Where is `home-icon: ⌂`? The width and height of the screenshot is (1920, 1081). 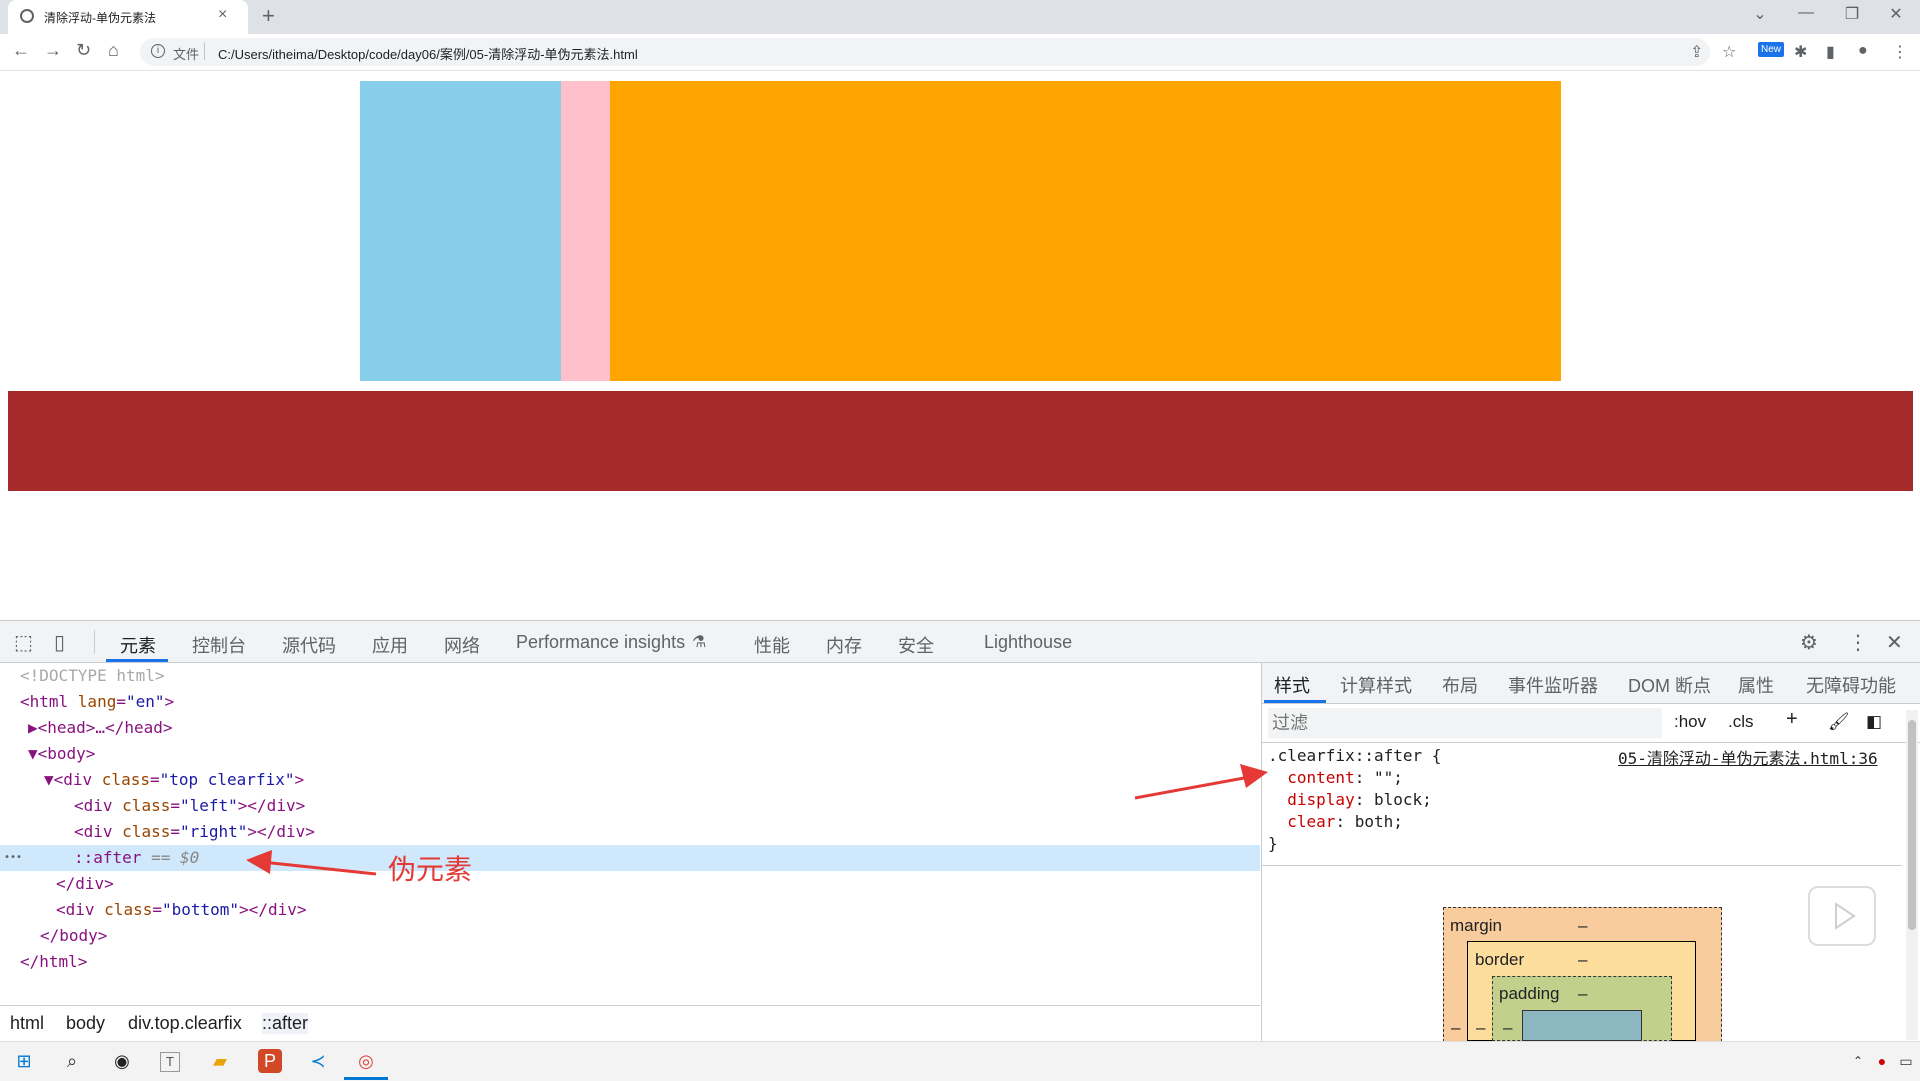 home-icon: ⌂ is located at coordinates (113, 50).